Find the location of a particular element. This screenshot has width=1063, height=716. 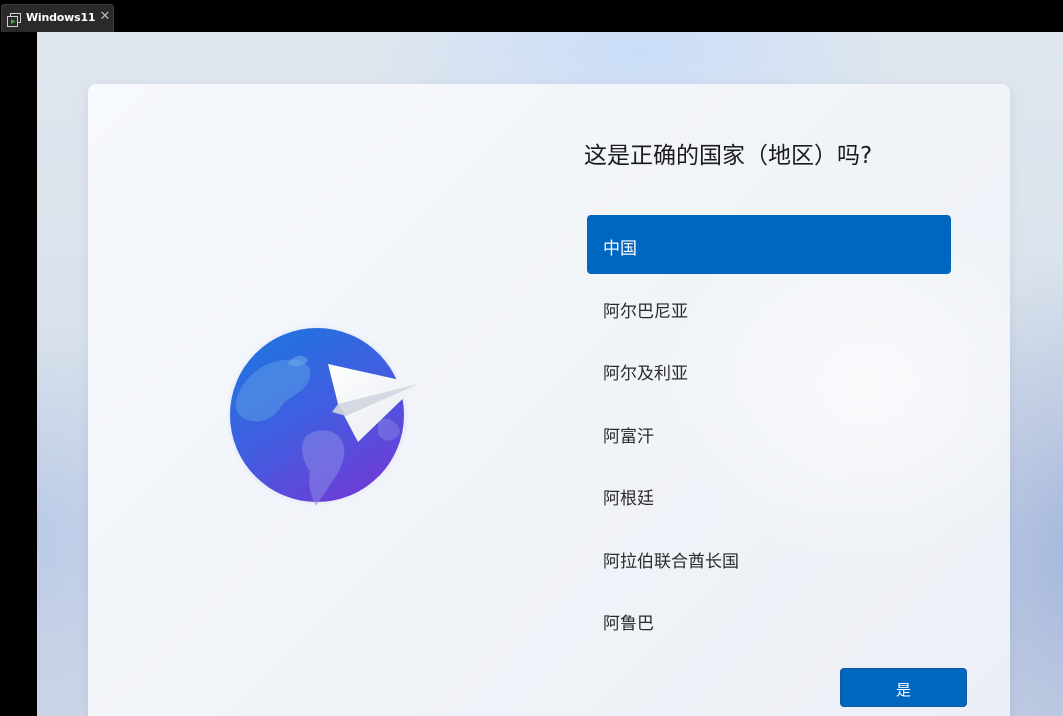

yes-button-label: 是 is located at coordinates (903, 690).